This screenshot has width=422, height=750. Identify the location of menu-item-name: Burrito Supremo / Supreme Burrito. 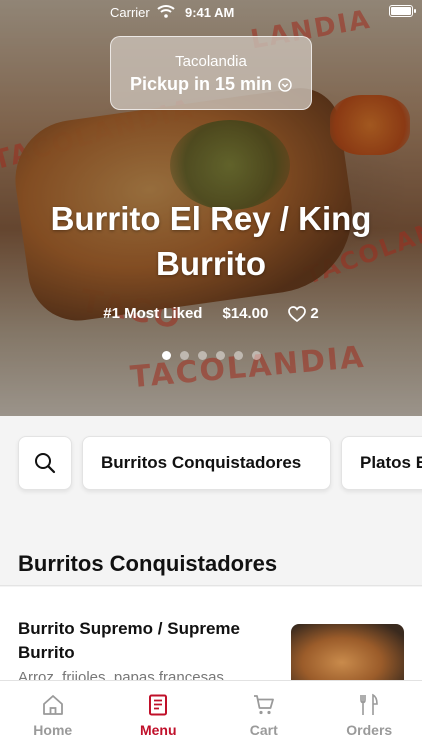
(129, 640).